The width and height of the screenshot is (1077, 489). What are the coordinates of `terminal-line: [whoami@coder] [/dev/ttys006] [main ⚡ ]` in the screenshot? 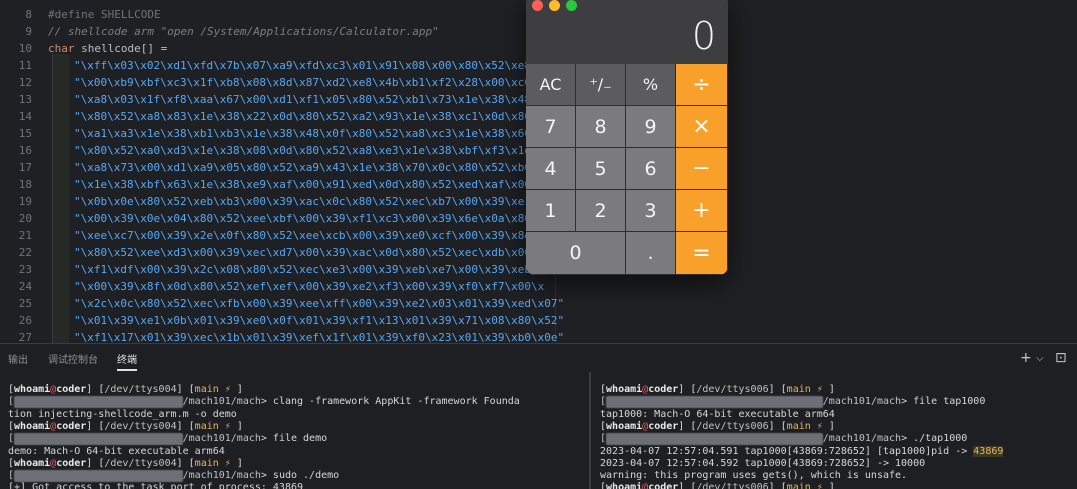 It's located at (717, 390).